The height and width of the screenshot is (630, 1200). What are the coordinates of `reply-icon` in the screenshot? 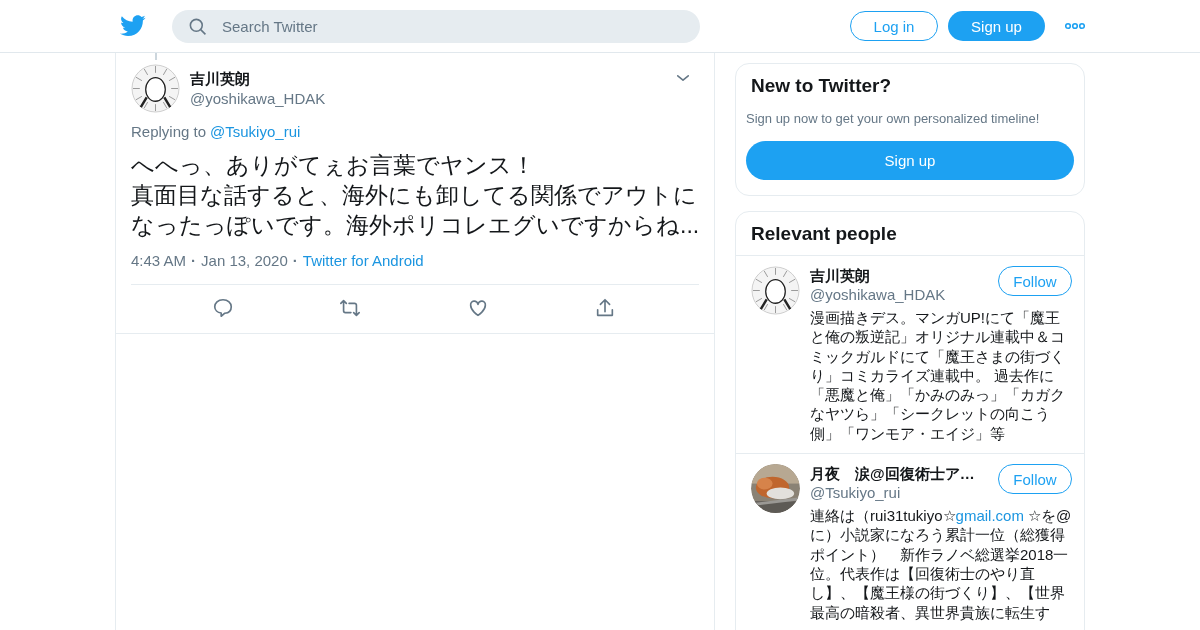 It's located at (222, 308).